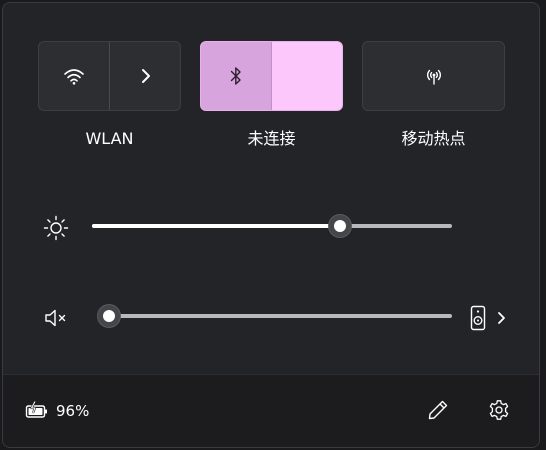  Describe the element at coordinates (216, 226) in the screenshot. I see `brightness-slider-fill` at that location.